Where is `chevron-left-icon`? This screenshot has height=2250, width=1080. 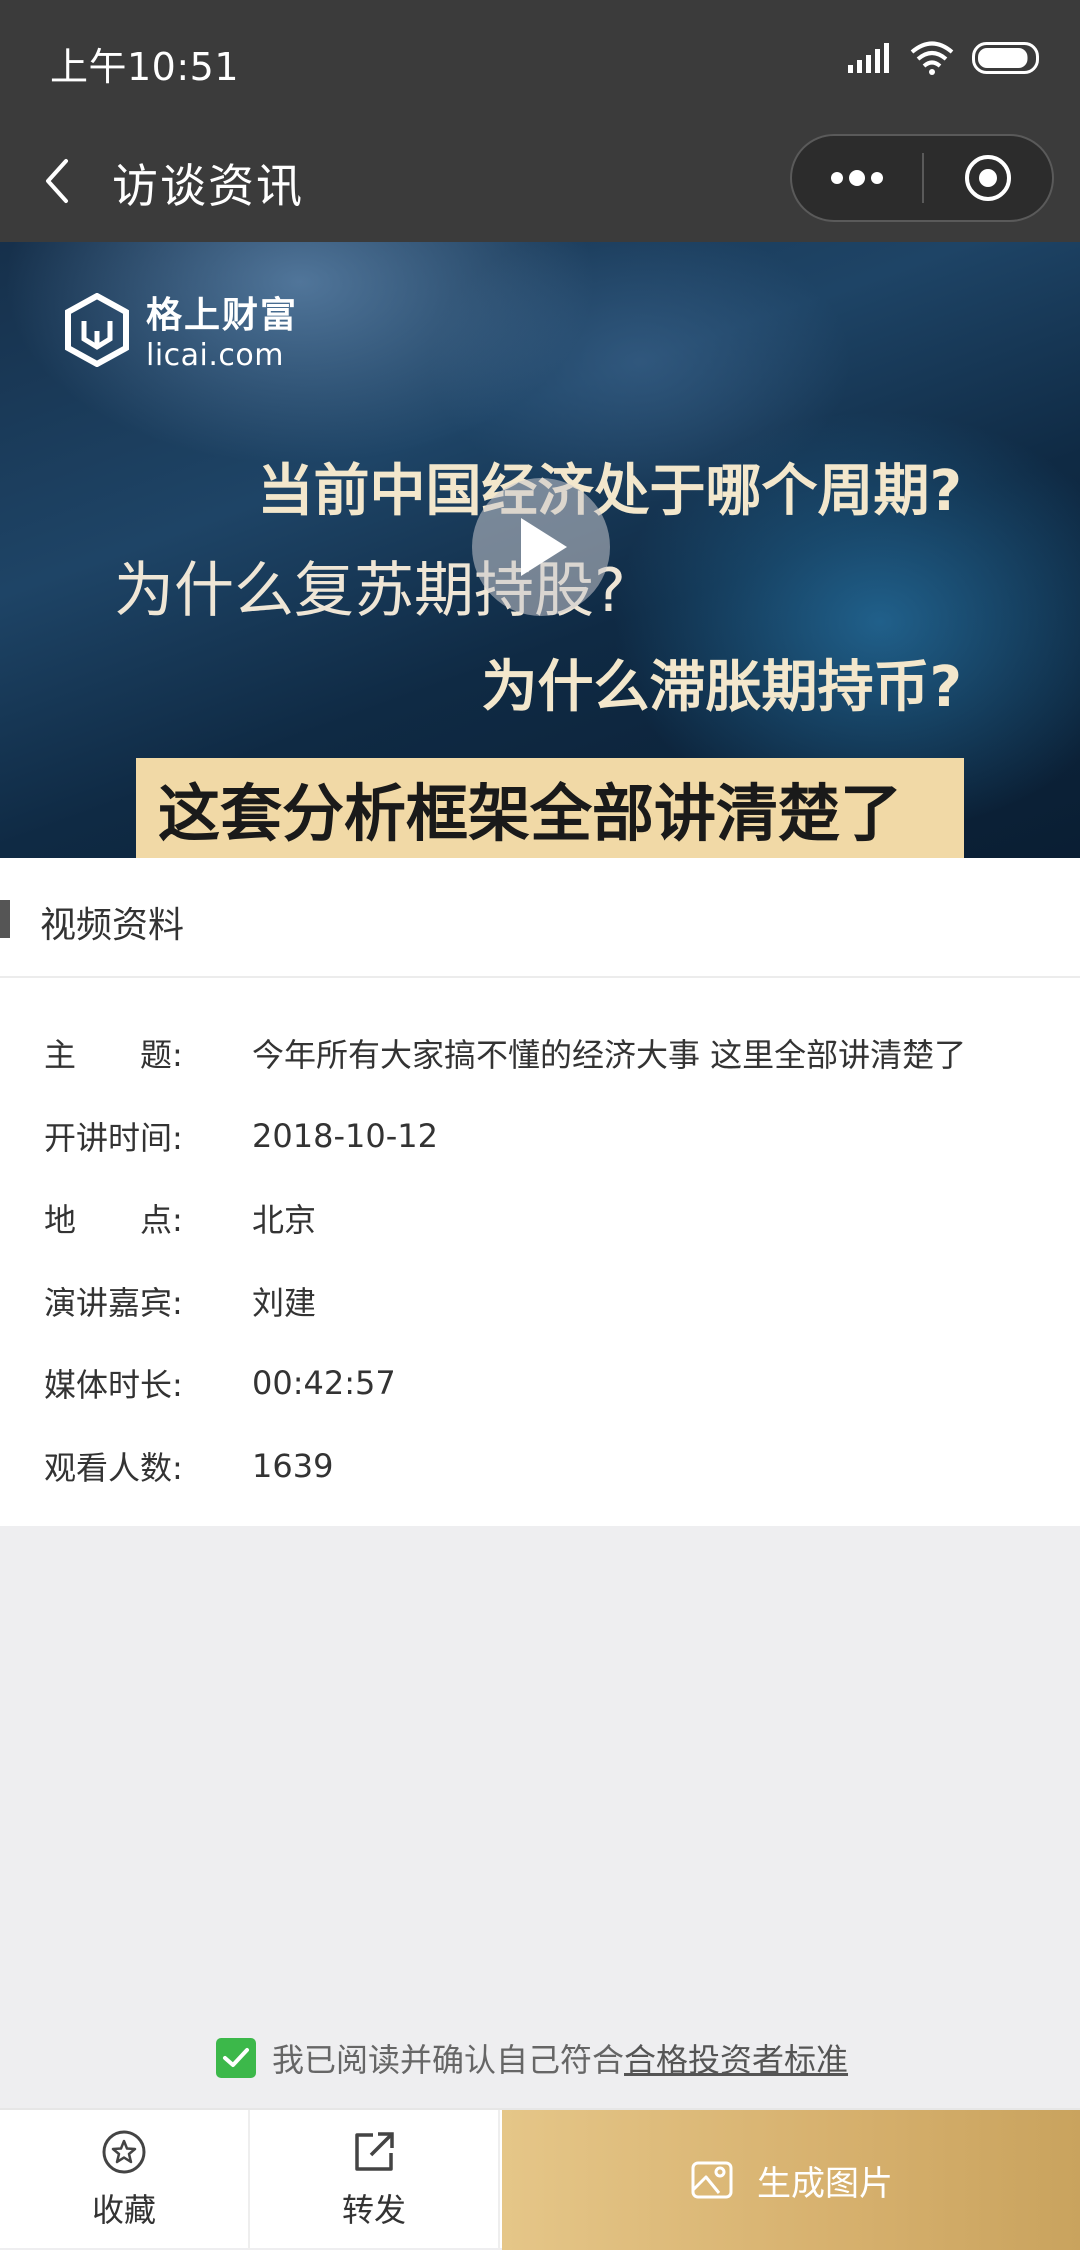
chevron-left-icon is located at coordinates (57, 181).